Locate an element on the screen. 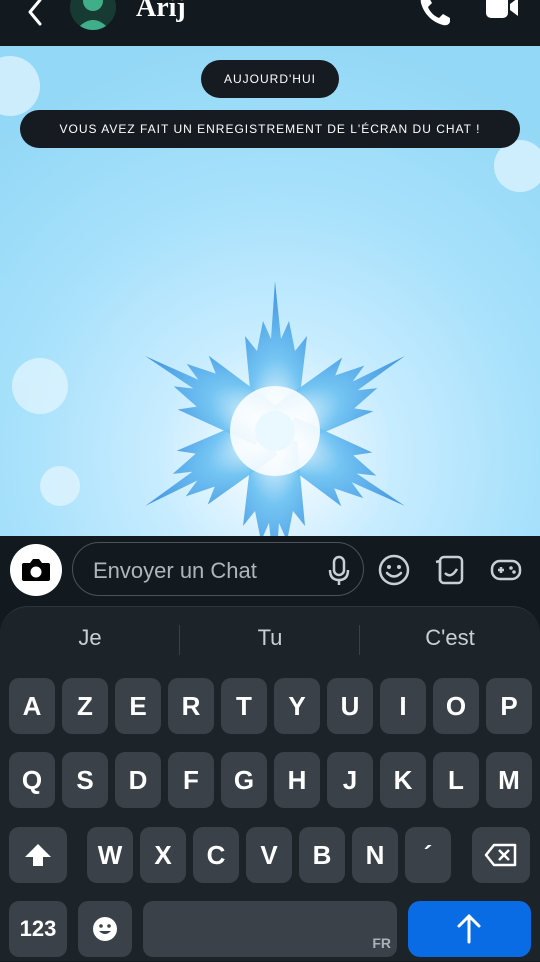 This screenshot has width=540, height=962. chat-input-placeholder: Envoyer un Chat is located at coordinates (175, 570).